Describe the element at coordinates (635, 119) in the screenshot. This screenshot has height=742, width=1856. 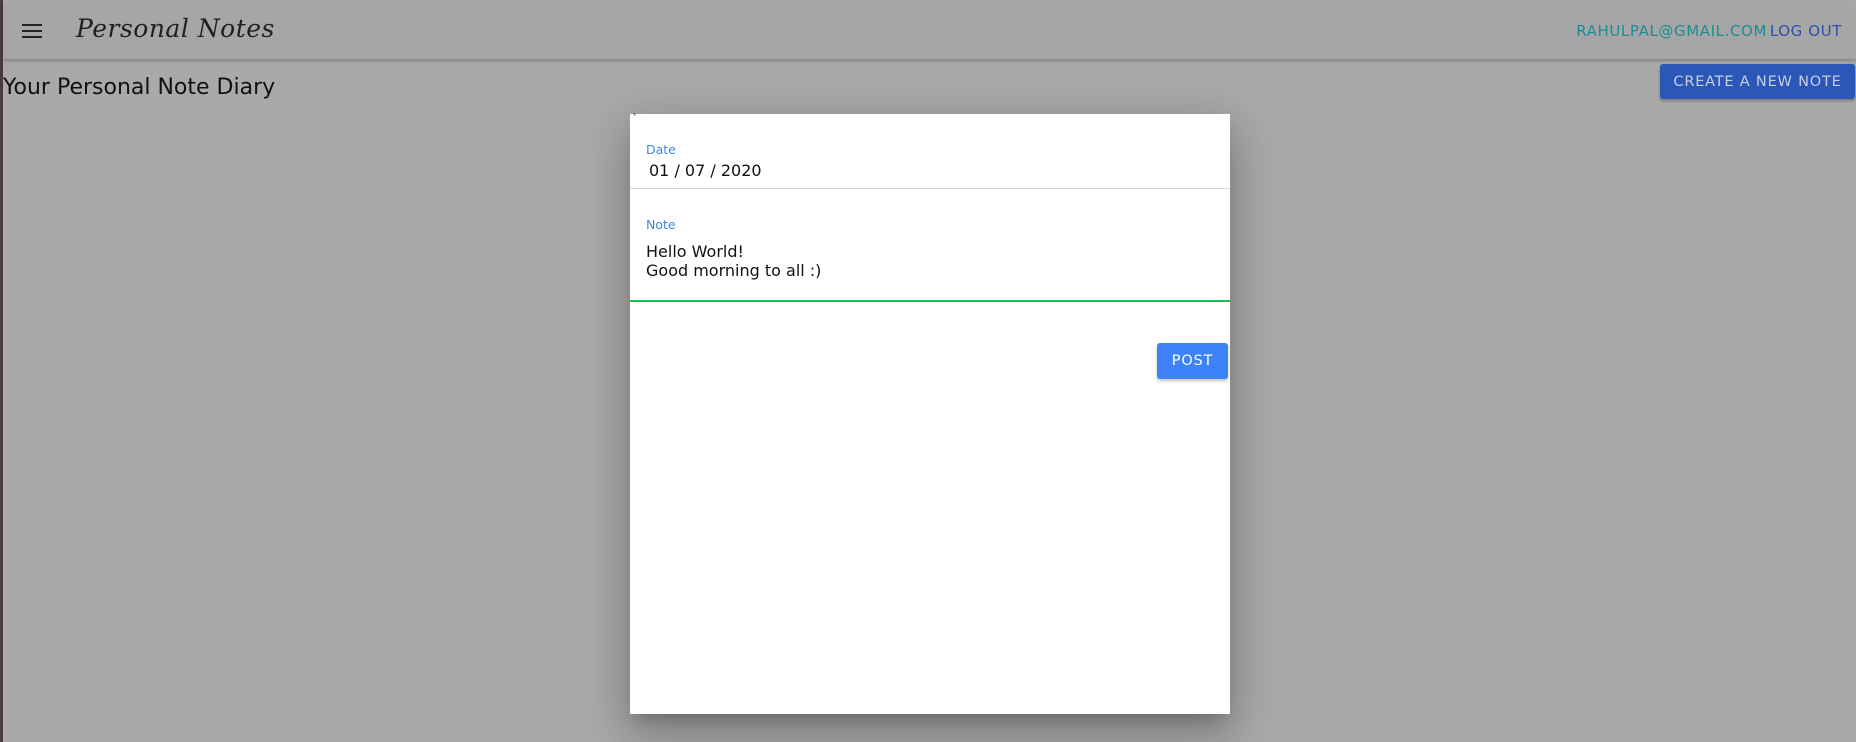
I see `dialog-stray-mark: `` at that location.